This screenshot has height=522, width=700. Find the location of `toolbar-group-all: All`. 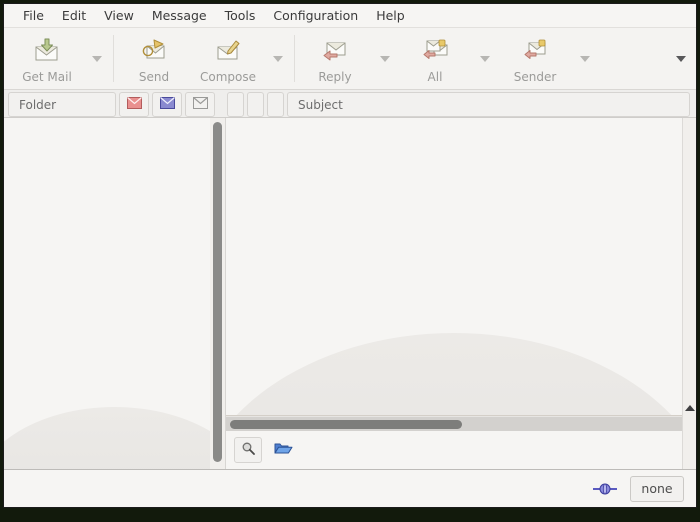

toolbar-group-all: All is located at coordinates (448, 58).